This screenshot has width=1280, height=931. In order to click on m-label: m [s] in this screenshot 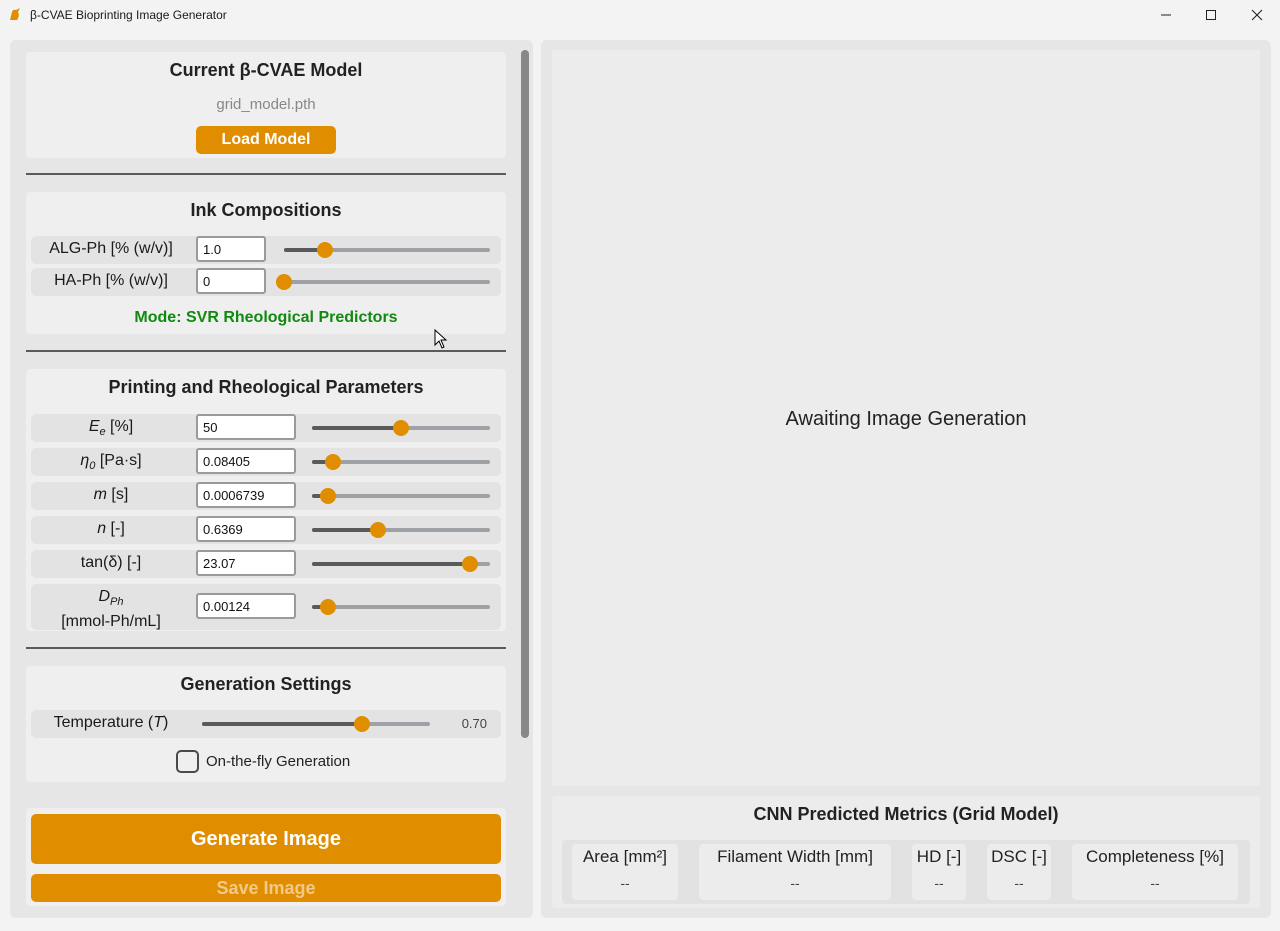, I will do `click(111, 494)`.